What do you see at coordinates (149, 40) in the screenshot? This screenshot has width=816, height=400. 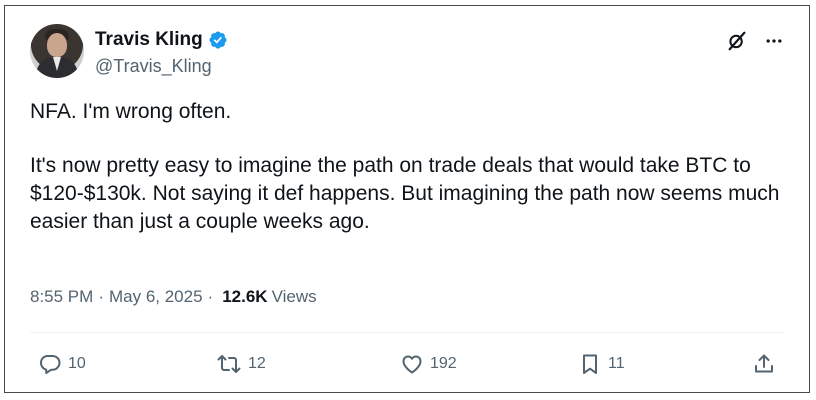 I see `display-name: Travis Kling` at bounding box center [149, 40].